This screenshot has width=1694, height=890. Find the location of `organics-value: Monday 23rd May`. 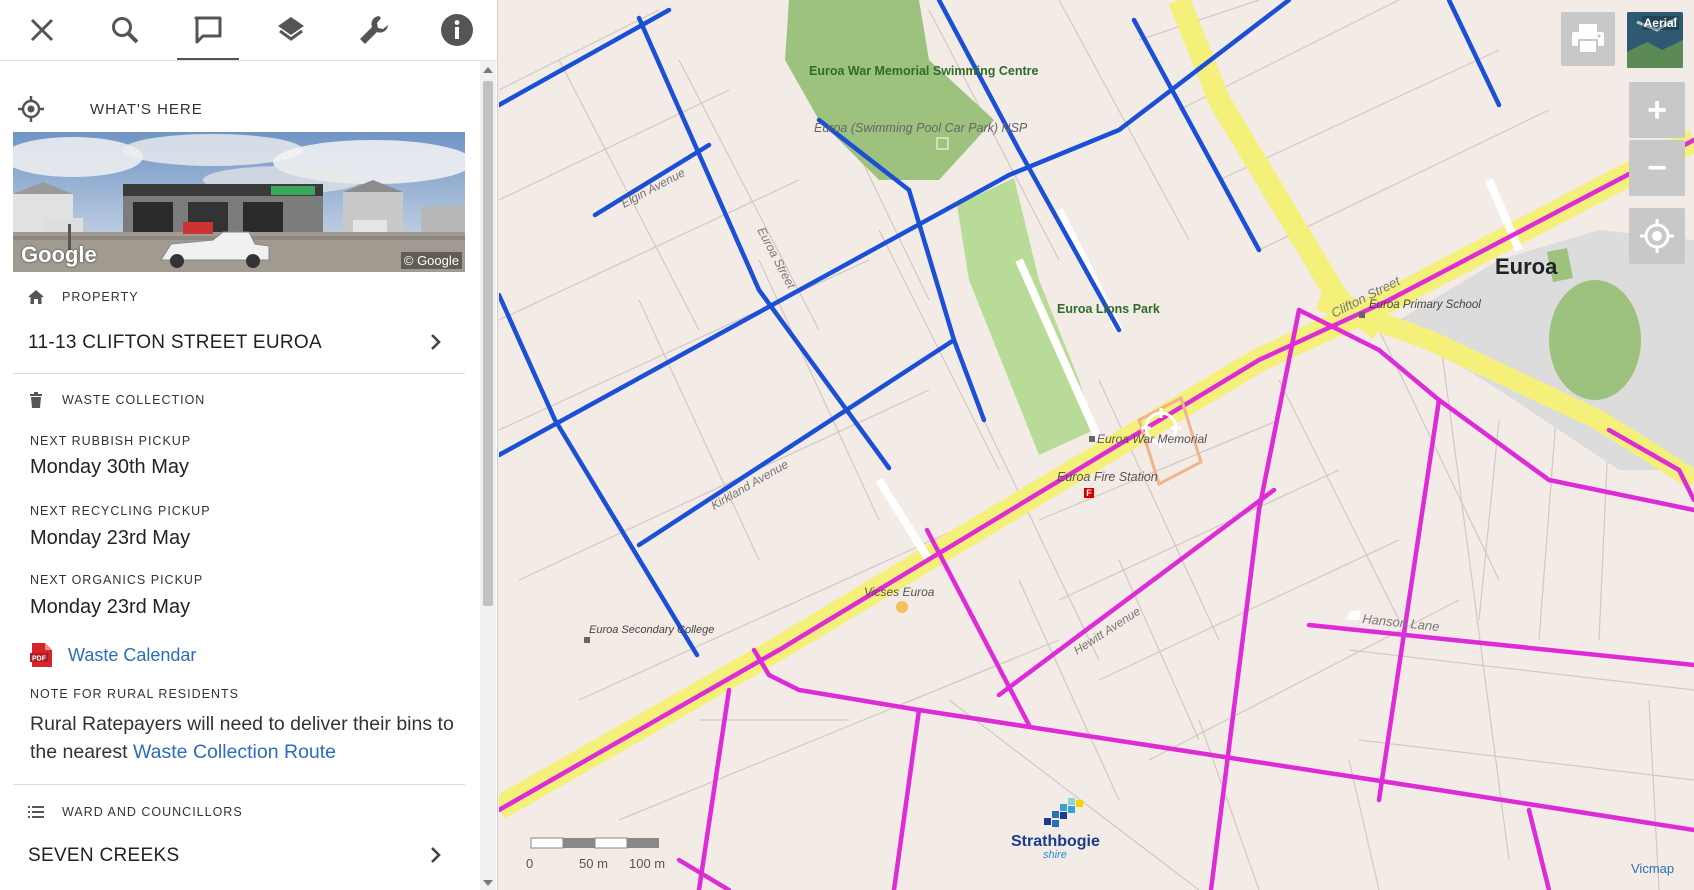

organics-value: Monday 23rd May is located at coordinates (110, 607).